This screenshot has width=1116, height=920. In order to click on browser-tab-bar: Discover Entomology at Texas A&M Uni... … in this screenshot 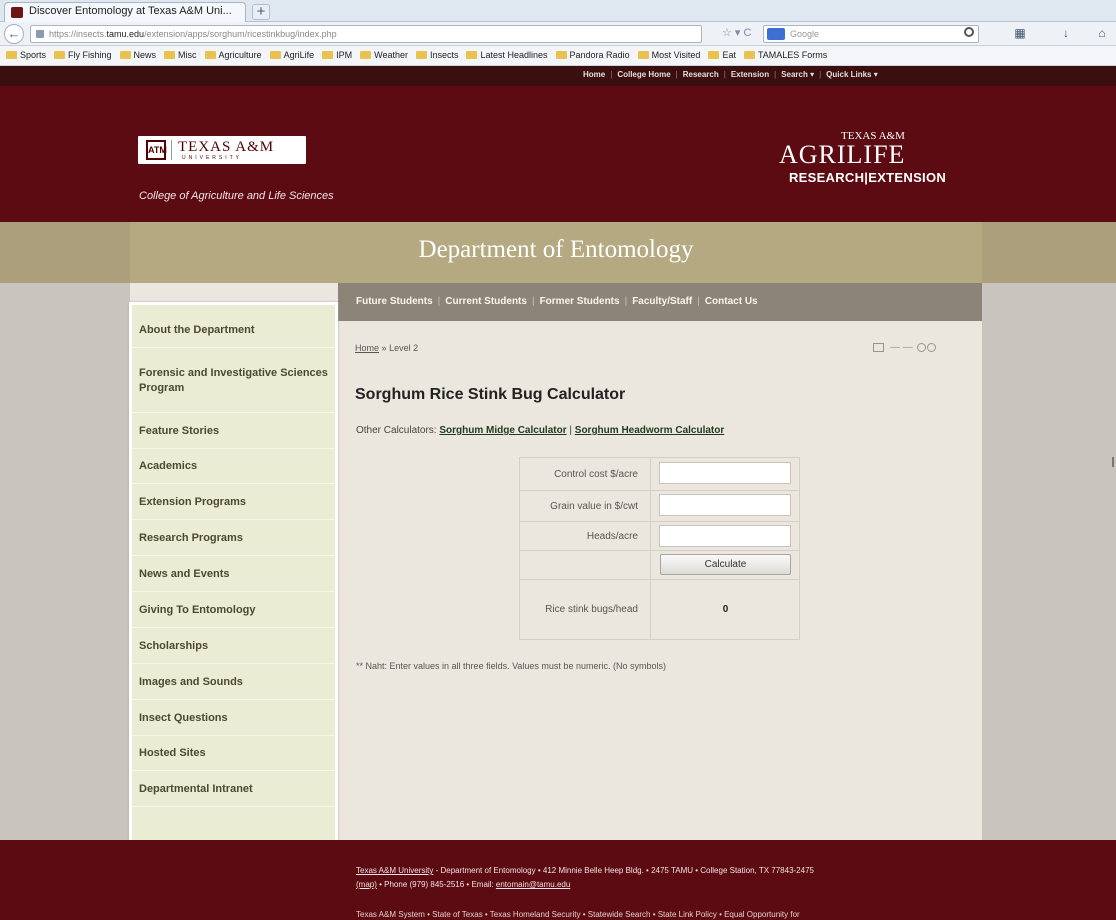, I will do `click(558, 11)`.